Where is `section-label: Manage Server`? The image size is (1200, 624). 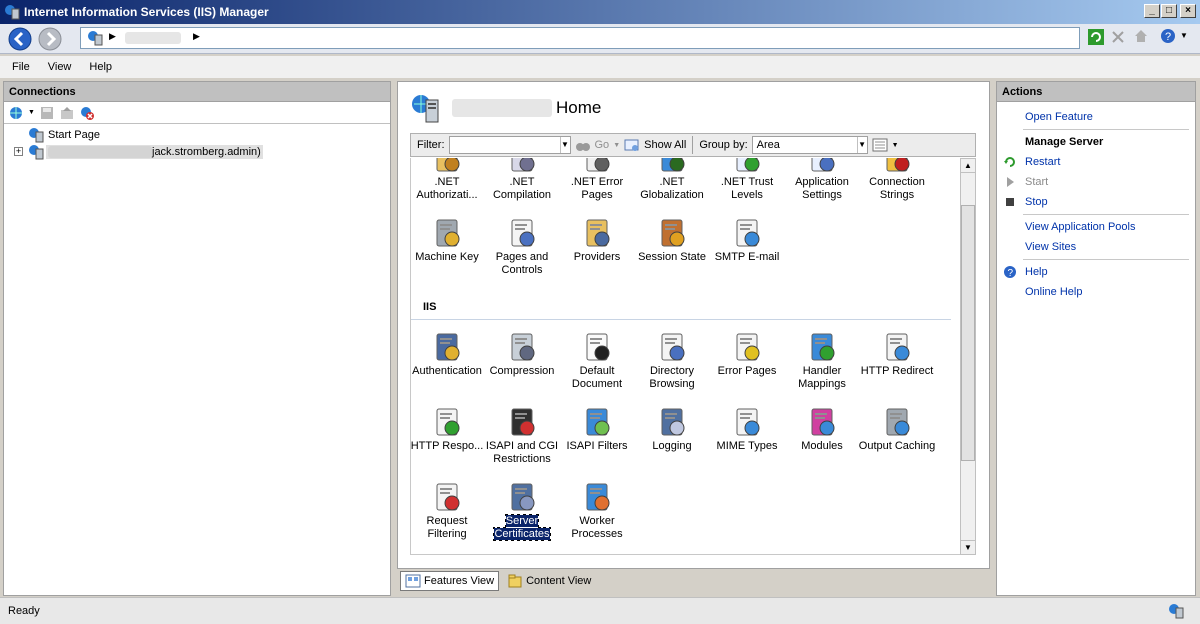 section-label: Manage Server is located at coordinates (1064, 142).